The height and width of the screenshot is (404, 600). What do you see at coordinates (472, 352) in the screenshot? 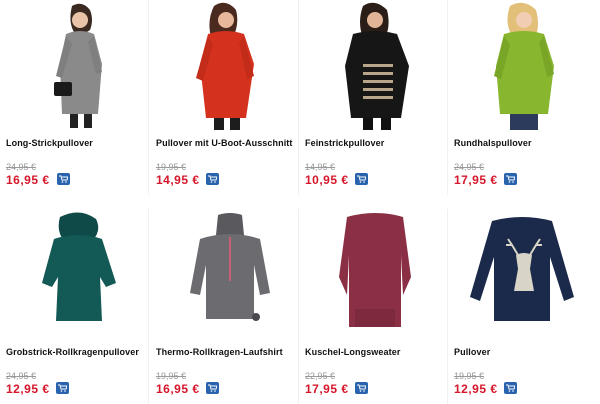
I see `product-name: Pullover` at bounding box center [472, 352].